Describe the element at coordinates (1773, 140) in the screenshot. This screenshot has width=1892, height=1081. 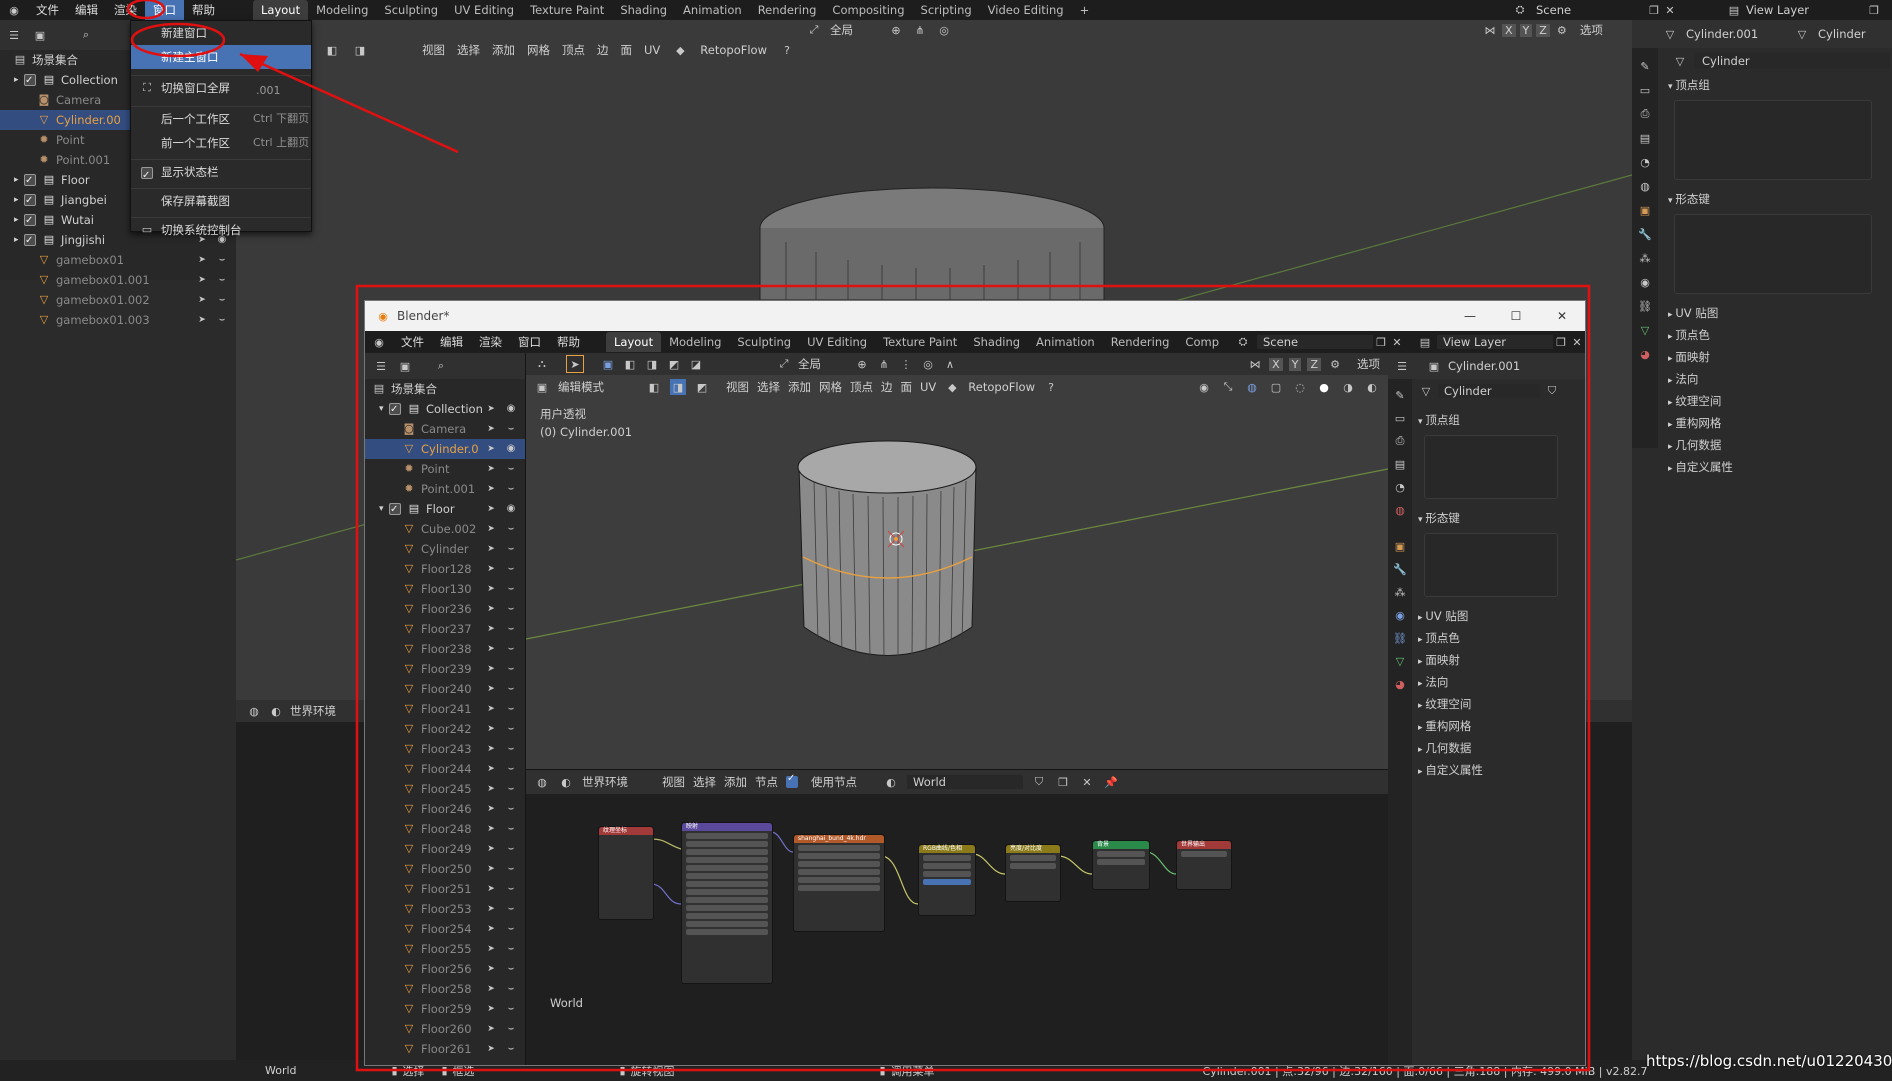
I see `vertex-groups-list` at that location.